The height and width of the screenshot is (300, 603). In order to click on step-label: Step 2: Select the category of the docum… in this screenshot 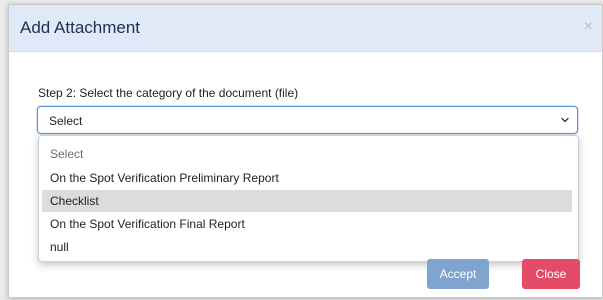, I will do `click(168, 93)`.